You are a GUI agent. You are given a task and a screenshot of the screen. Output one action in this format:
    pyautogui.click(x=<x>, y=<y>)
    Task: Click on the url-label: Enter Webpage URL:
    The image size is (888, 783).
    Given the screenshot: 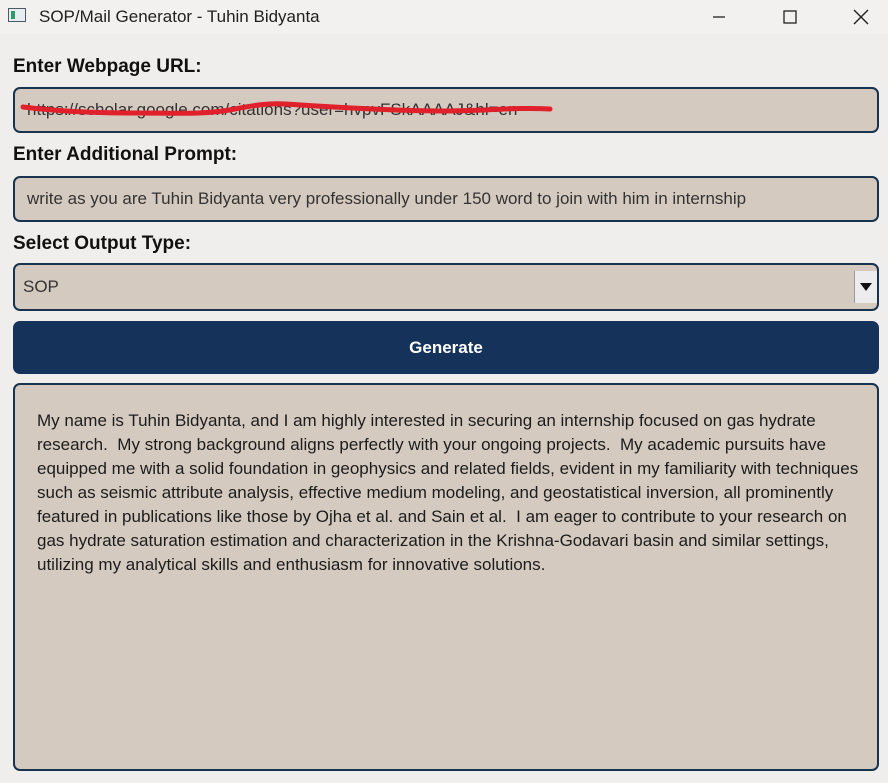 What is the action you would take?
    pyautogui.click(x=107, y=66)
    